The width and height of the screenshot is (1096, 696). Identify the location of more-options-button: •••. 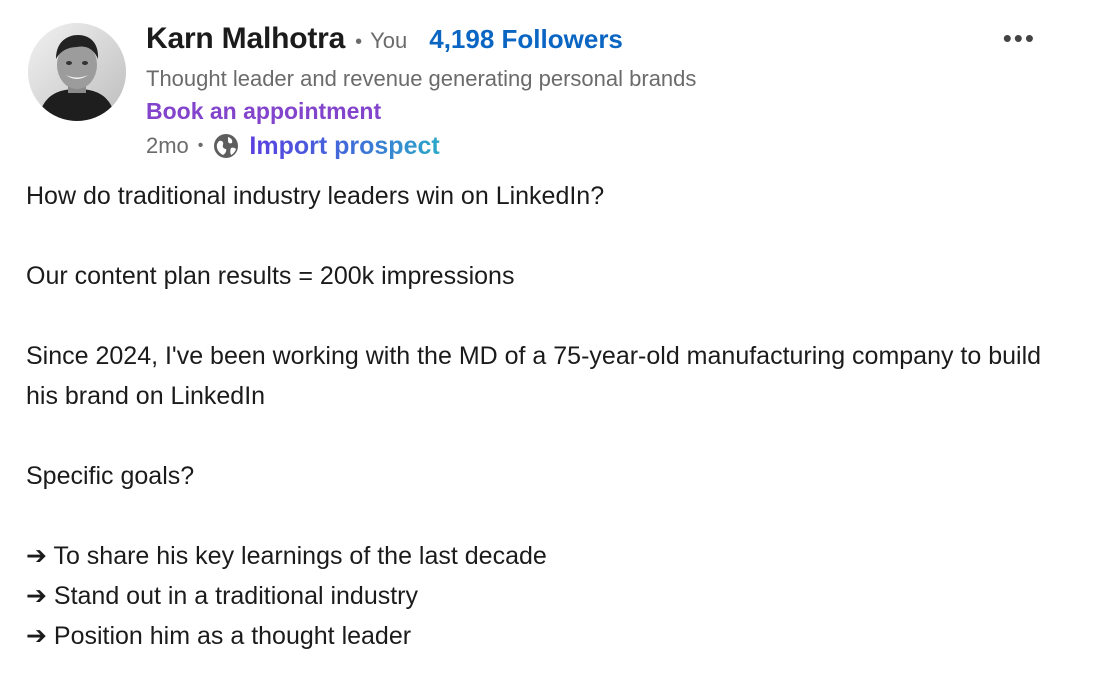
(1019, 38).